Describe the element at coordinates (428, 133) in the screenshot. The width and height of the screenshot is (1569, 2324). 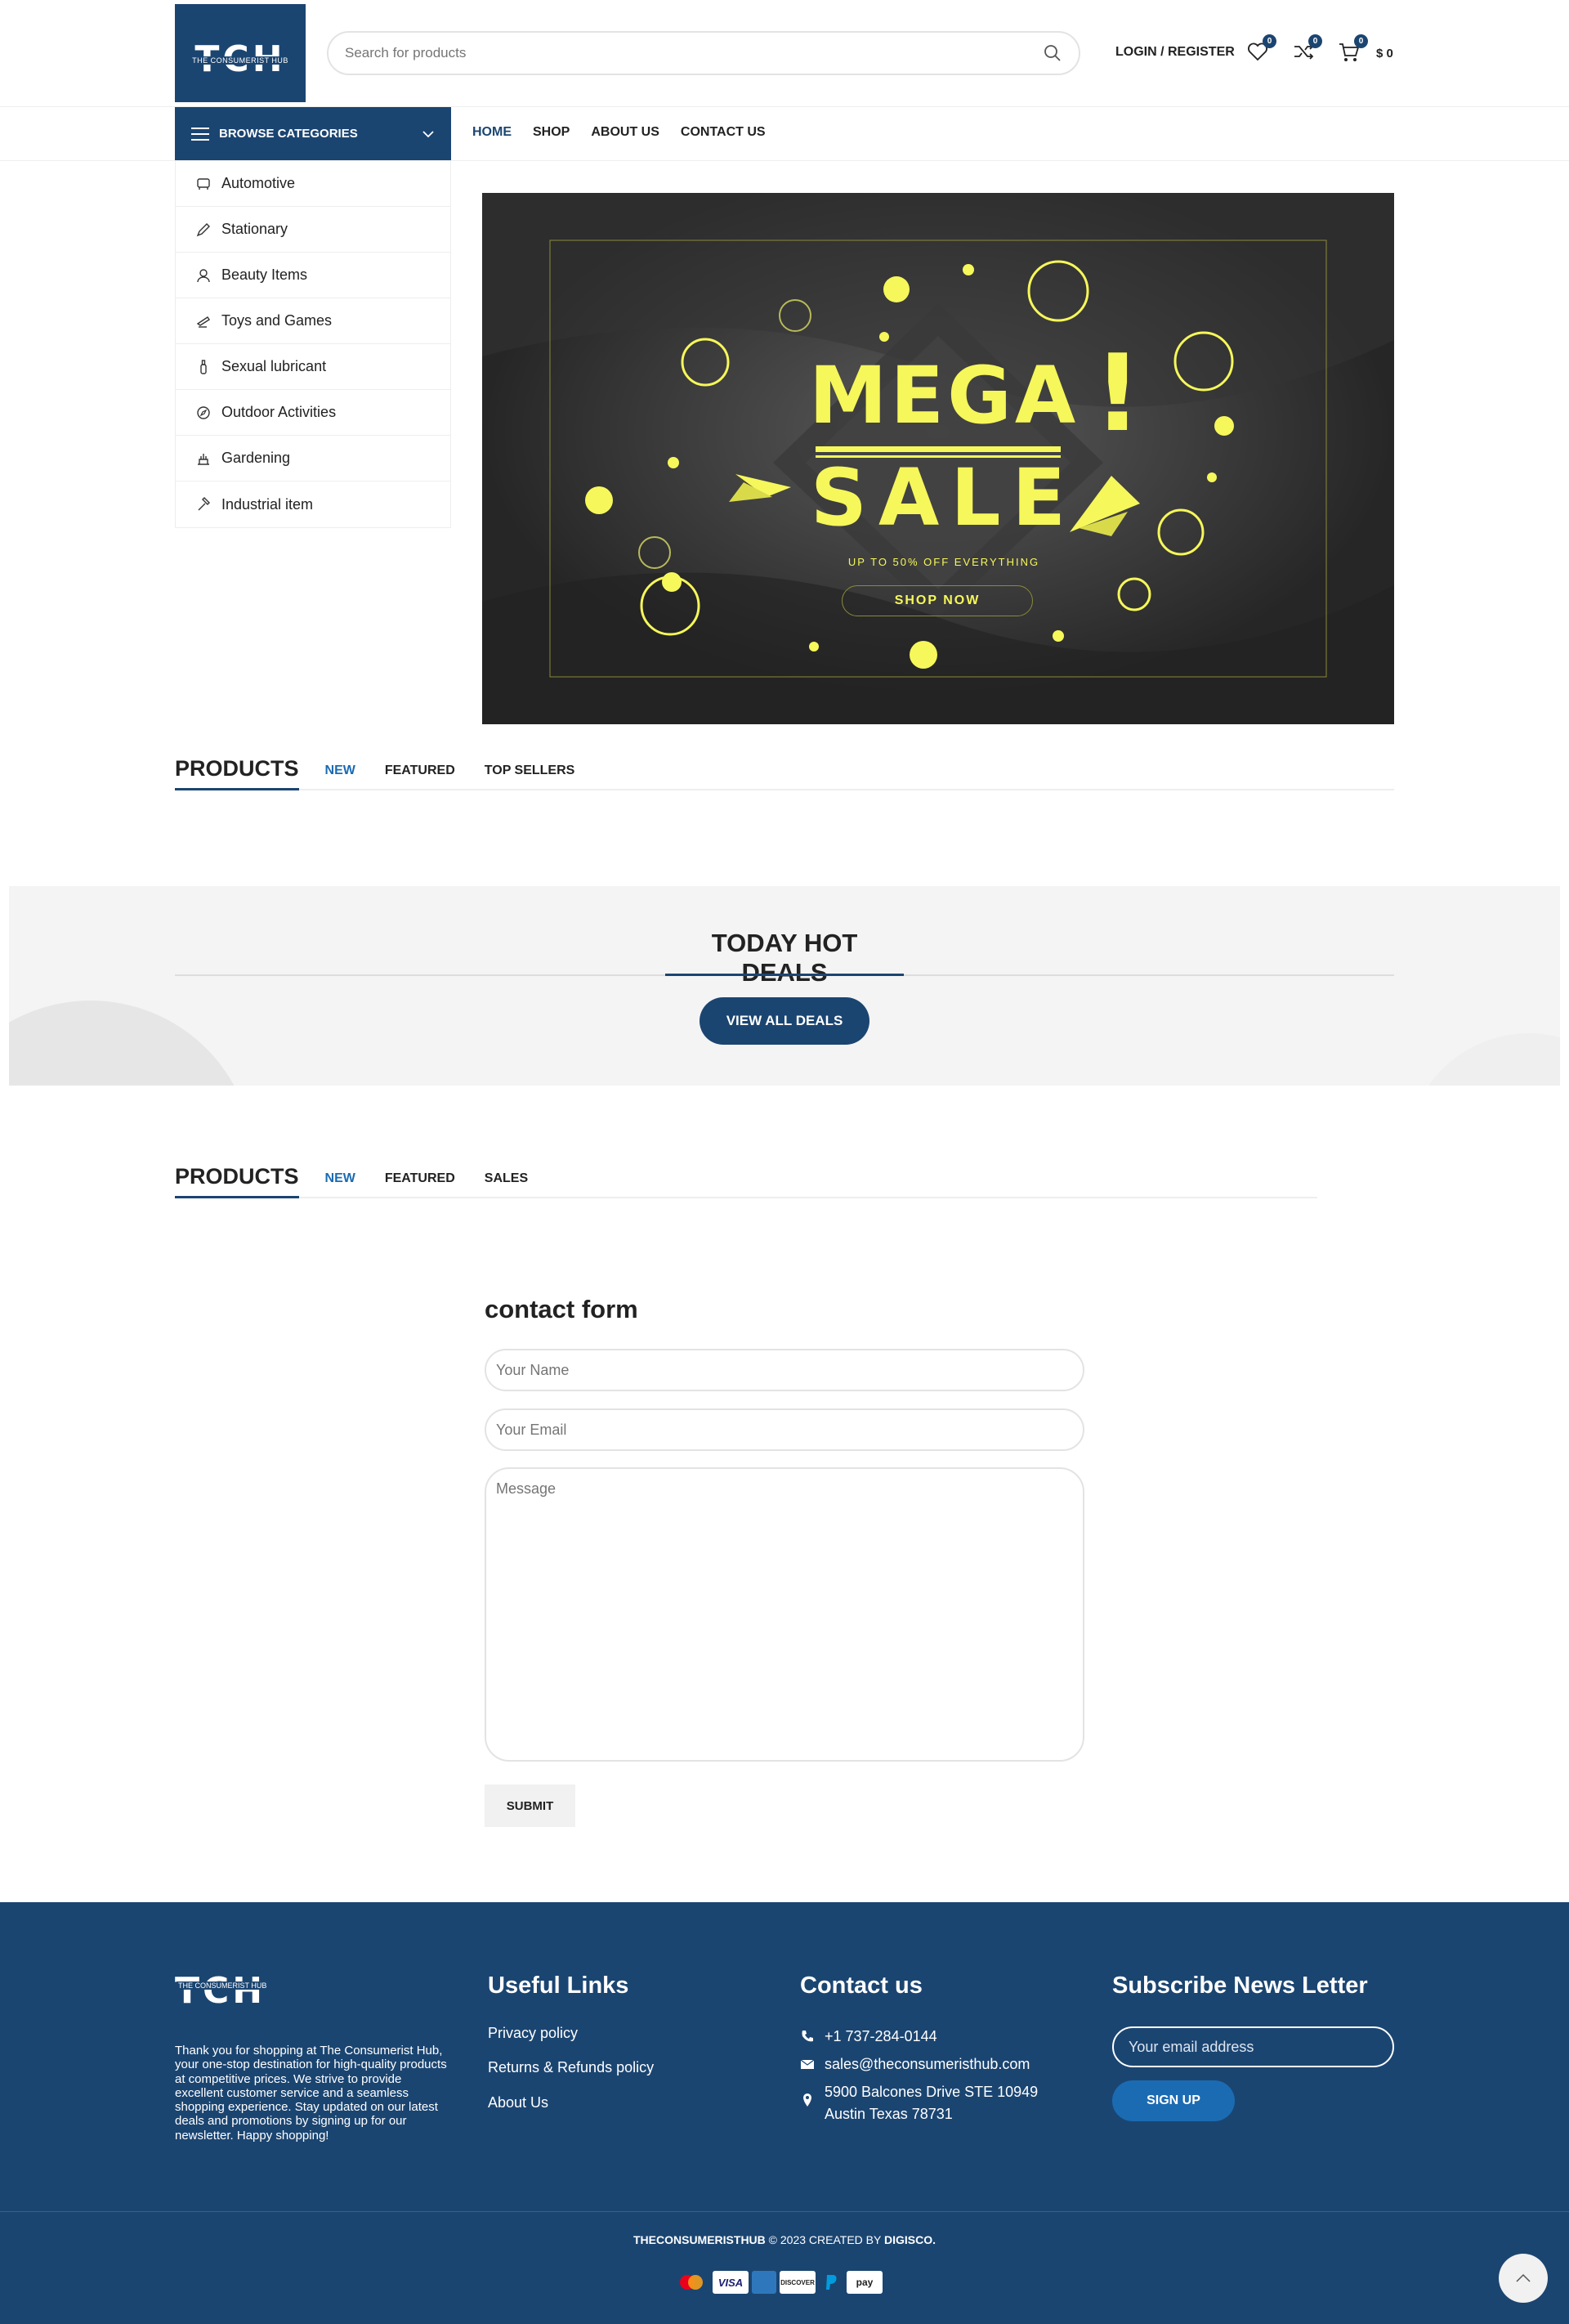
I see `chevron-down-icon` at that location.